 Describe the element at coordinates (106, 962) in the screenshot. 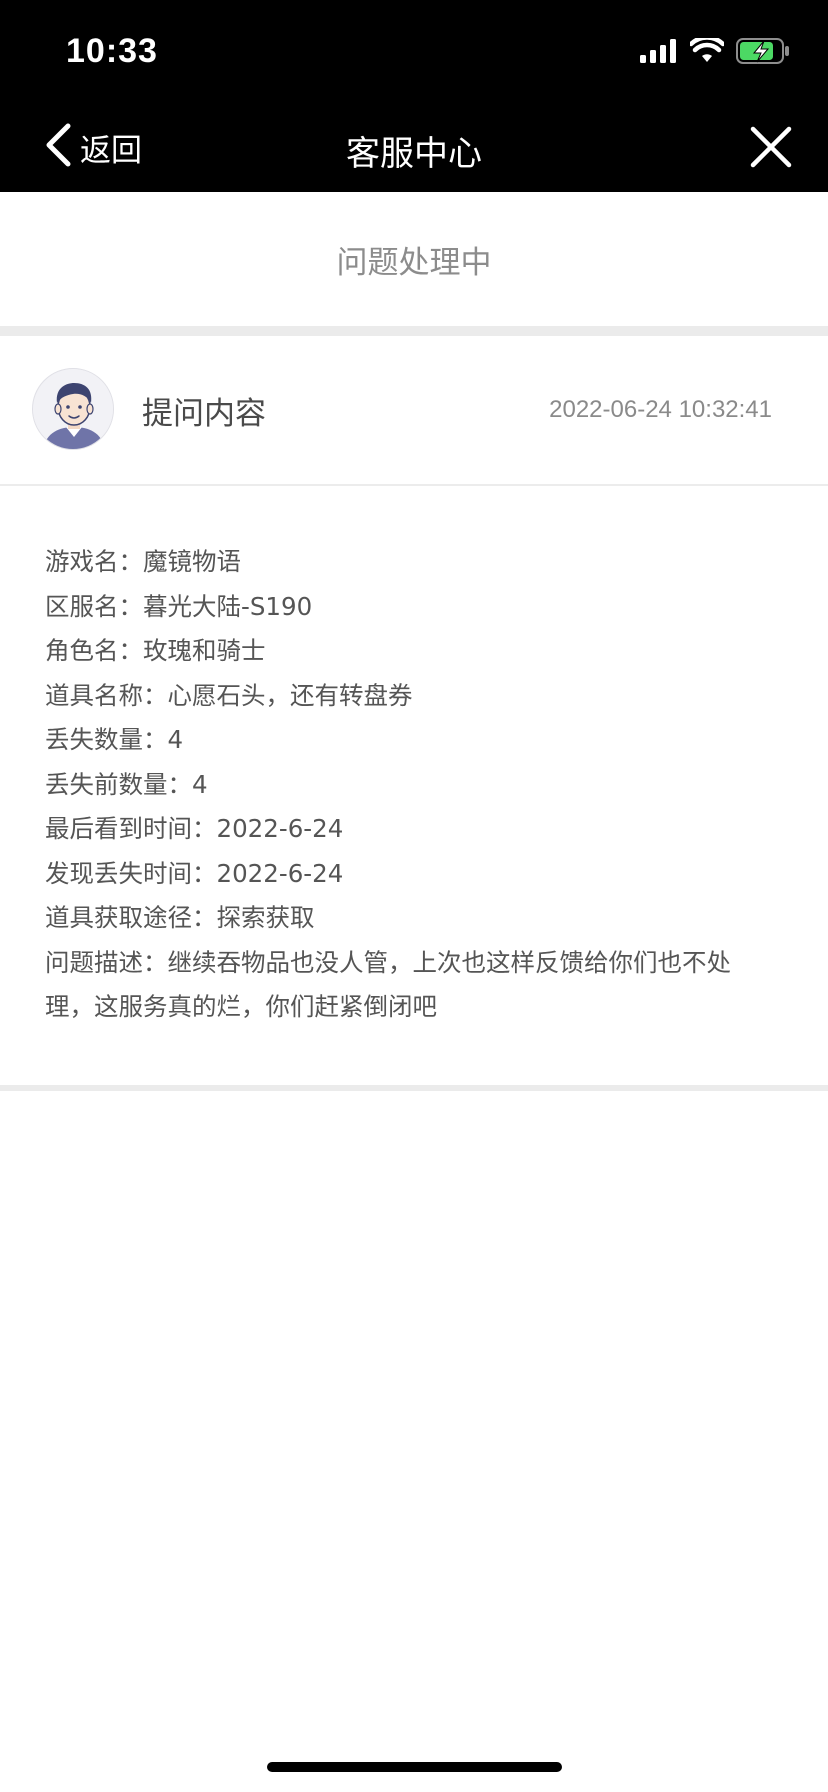

I see `detail-label: 问题描述：` at that location.